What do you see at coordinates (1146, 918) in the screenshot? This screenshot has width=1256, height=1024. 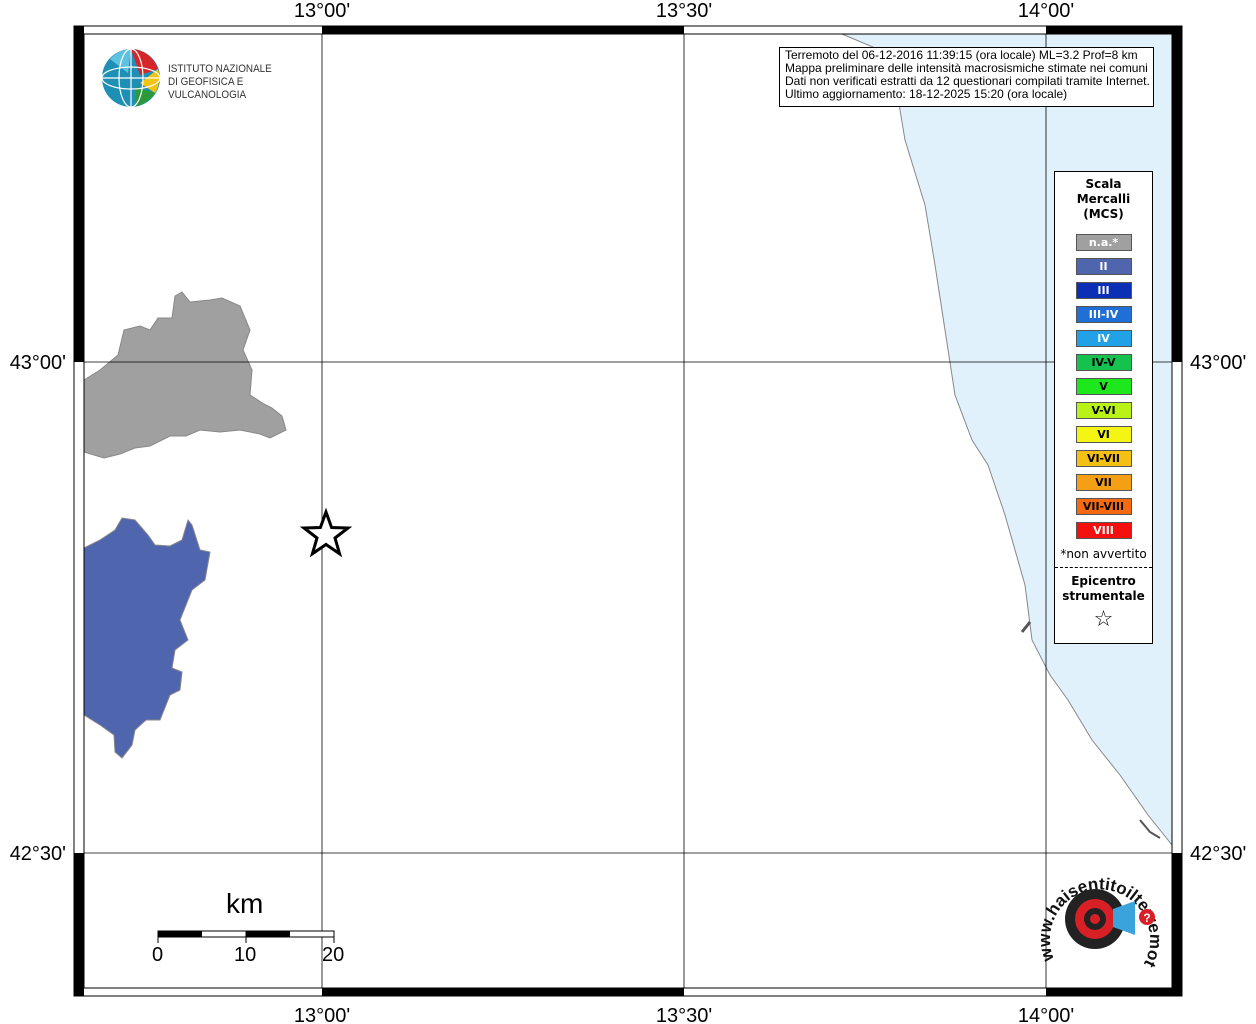 I see `question-mark: ?` at bounding box center [1146, 918].